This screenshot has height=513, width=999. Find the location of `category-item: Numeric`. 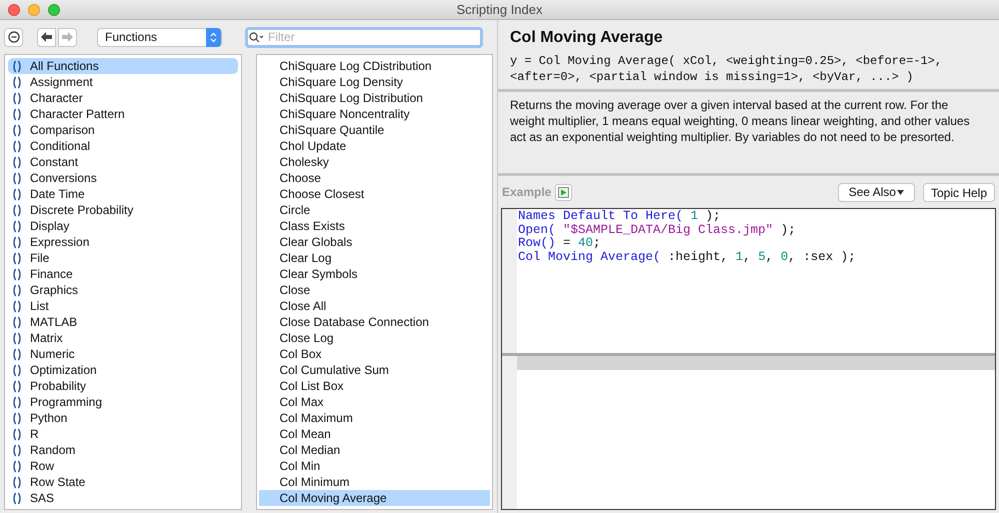

category-item: Numeric is located at coordinates (123, 354).